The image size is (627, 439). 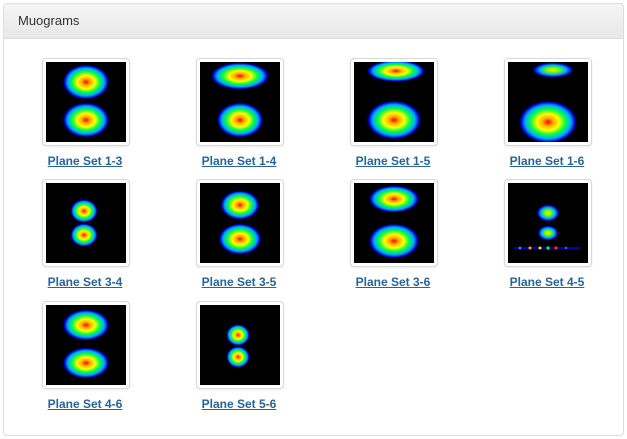 I want to click on muogram-item: Plane Set 1-6, so click(x=546, y=118).